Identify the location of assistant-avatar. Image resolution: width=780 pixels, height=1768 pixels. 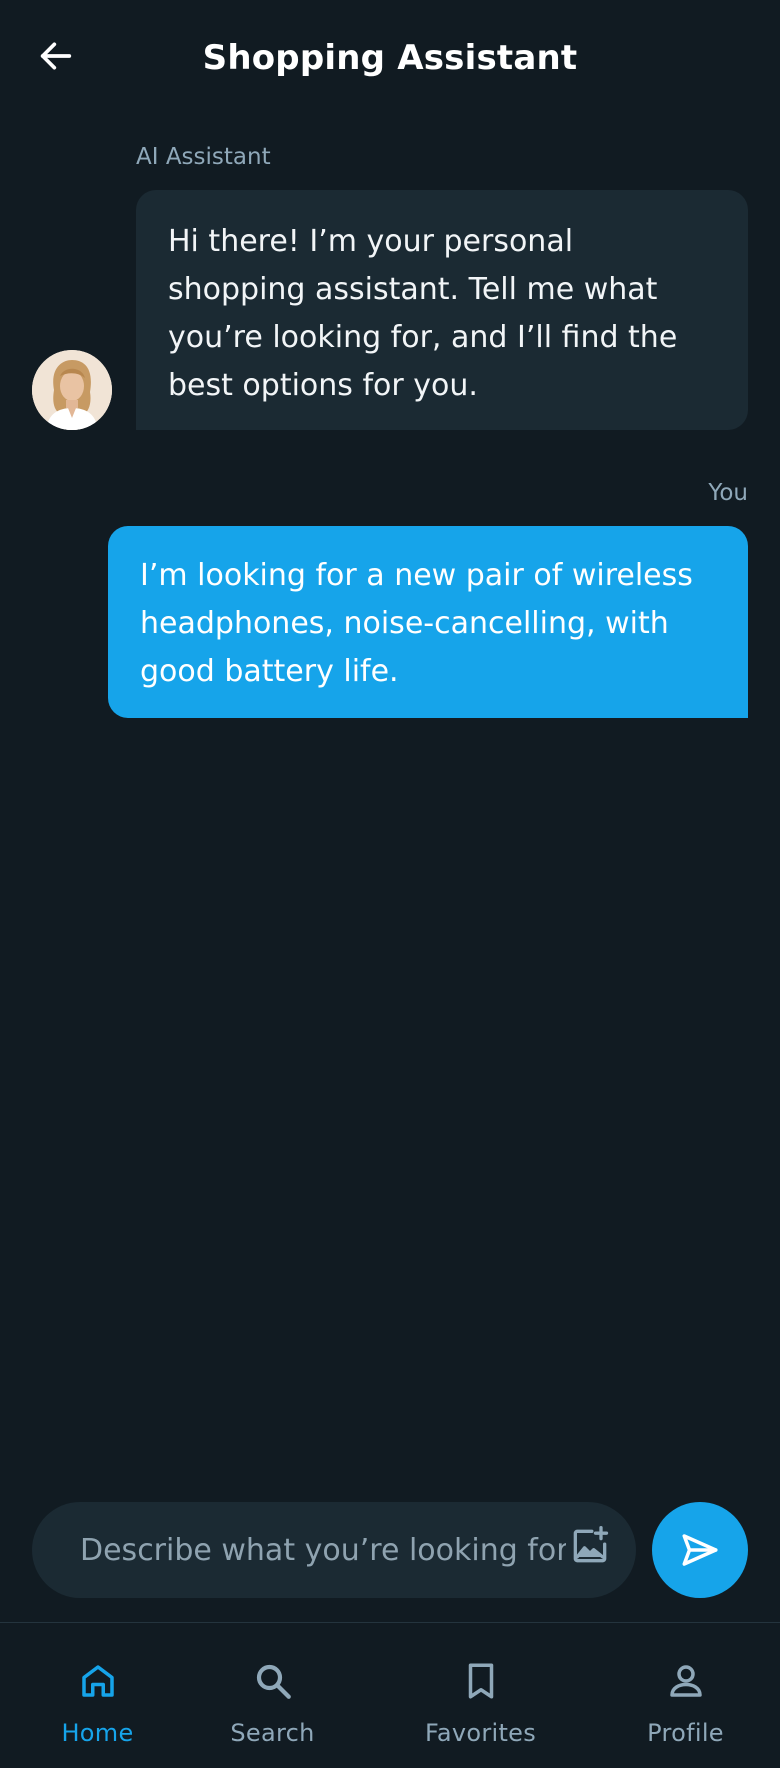
(72, 390).